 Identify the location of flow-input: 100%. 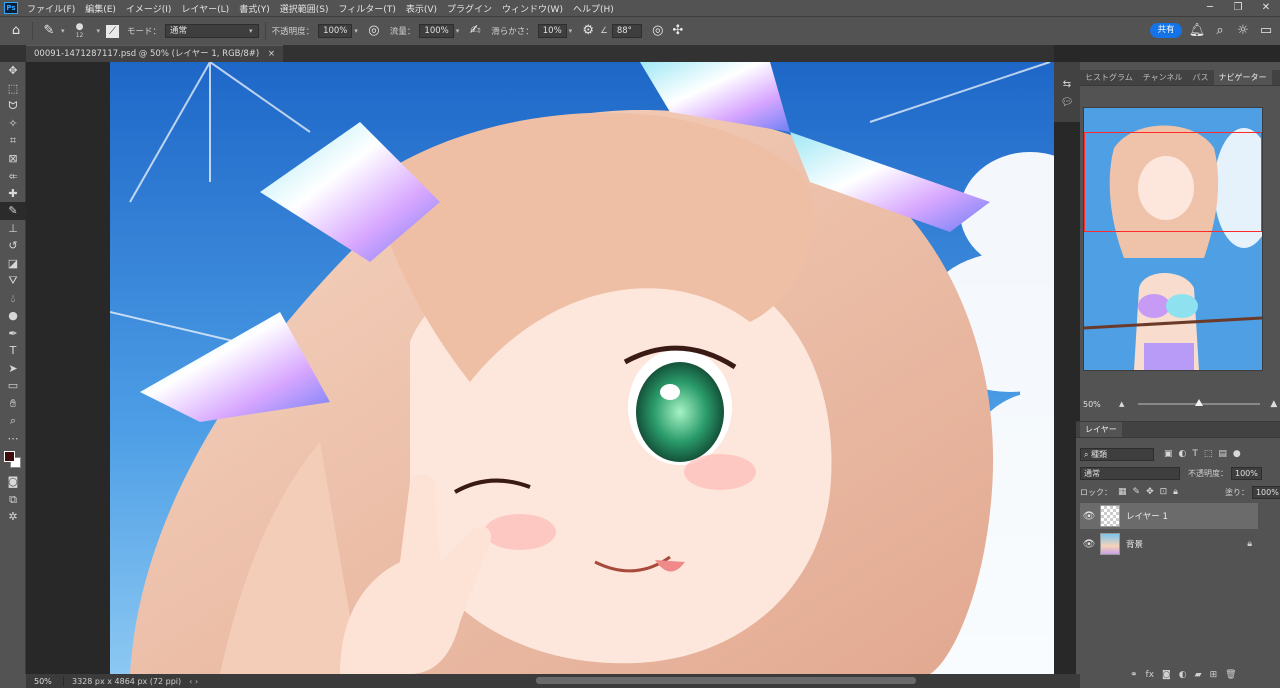
(436, 31).